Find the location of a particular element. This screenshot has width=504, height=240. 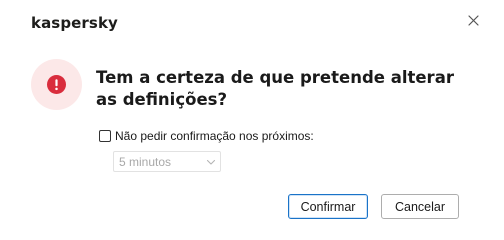

dont-ask-checkbox-row: Não pedir confirmação nos próximos: is located at coordinates (206, 136).